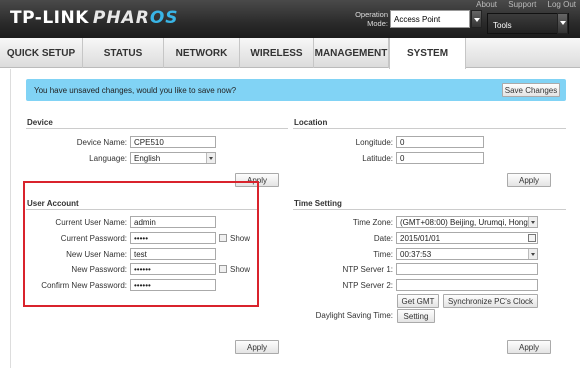 This screenshot has height=368, width=580. Describe the element at coordinates (311, 122) in the screenshot. I see `location-section-title: Location` at that location.